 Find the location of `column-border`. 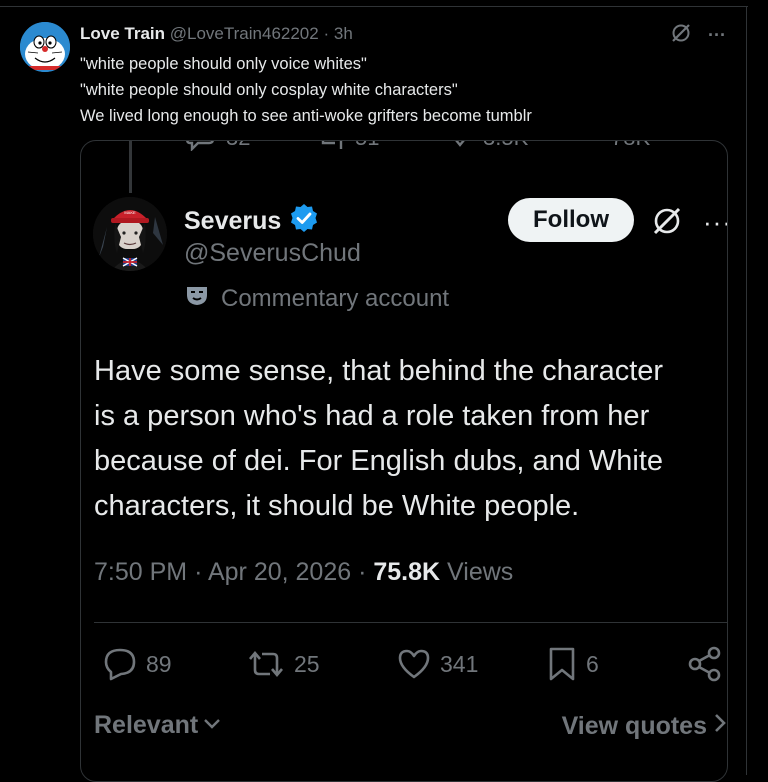

column-border is located at coordinates (746, 390).